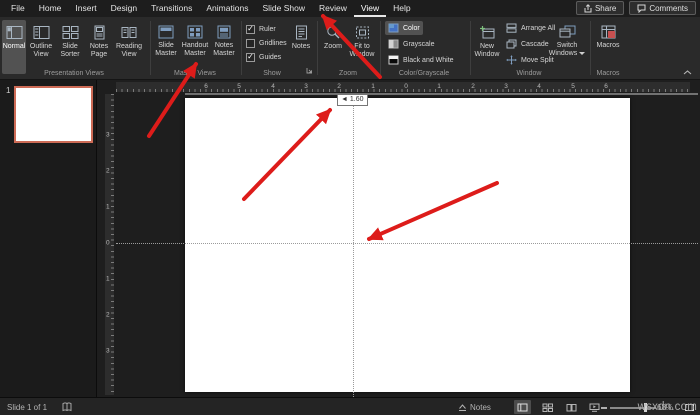 Image resolution: width=700 pixels, height=415 pixels. I want to click on vertical-guide, so click(353, 245).